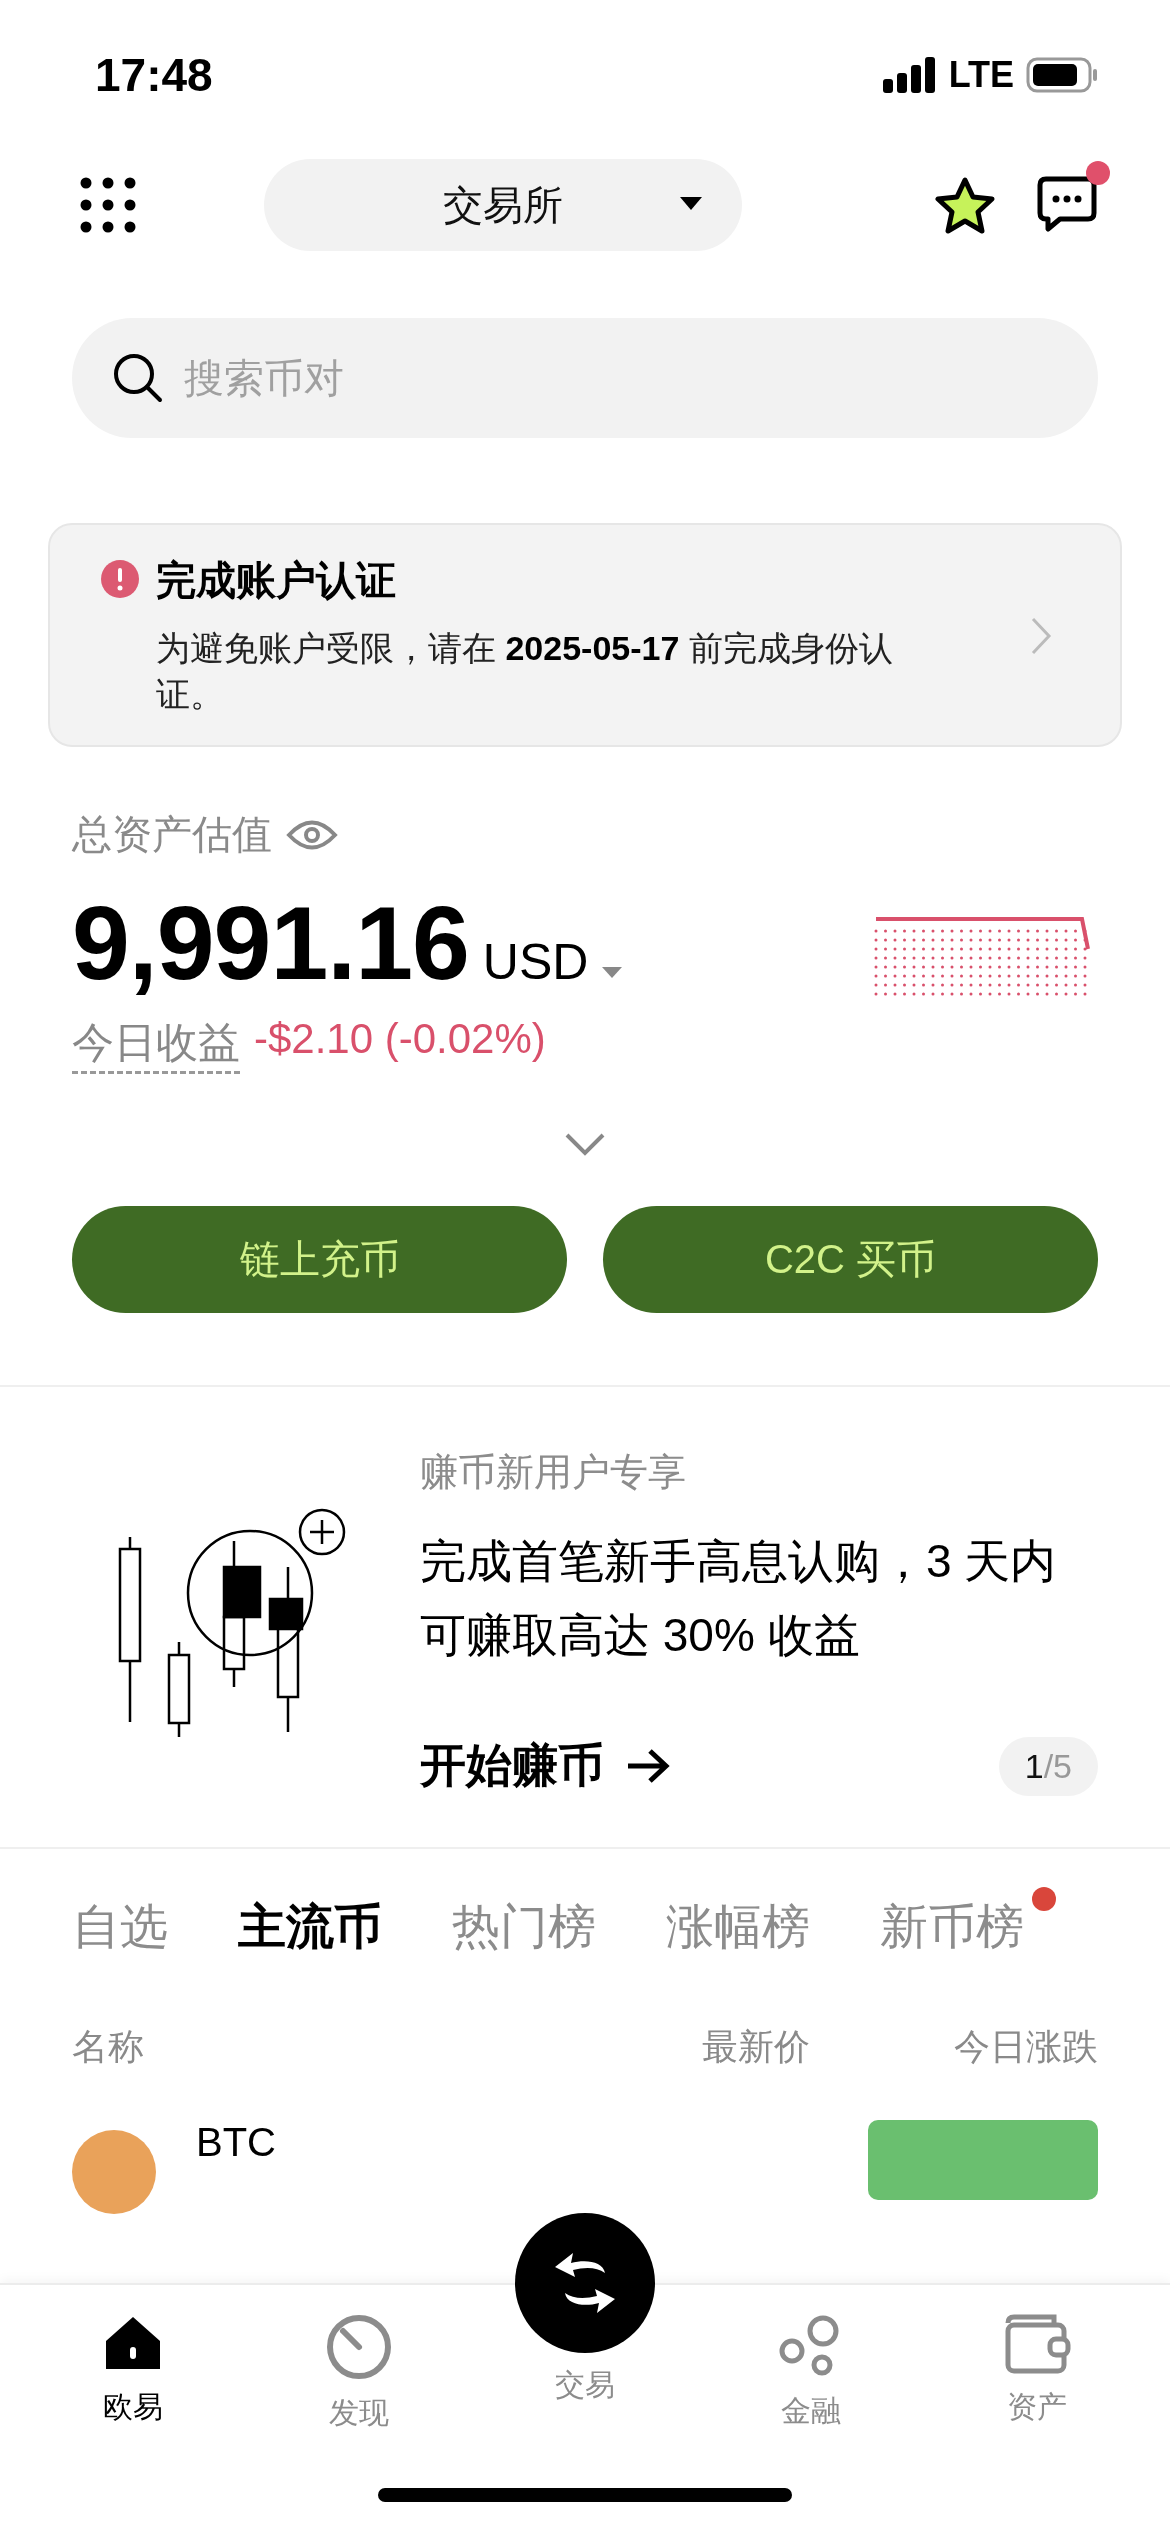 The height and width of the screenshot is (2532, 1170). I want to click on apps-grid-icon, so click(108, 205).